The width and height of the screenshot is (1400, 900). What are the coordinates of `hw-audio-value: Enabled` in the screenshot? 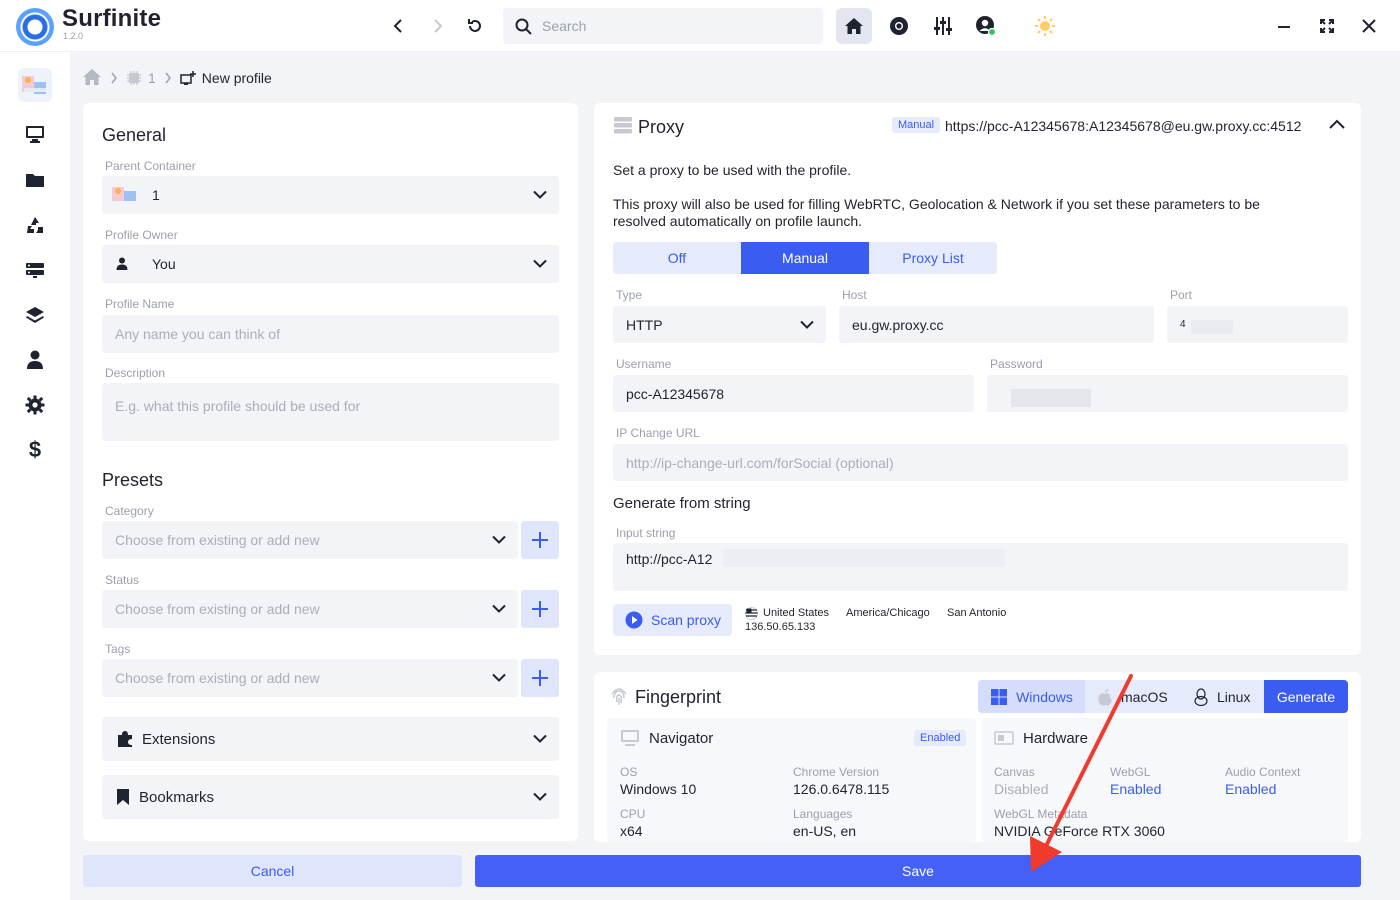 It's located at (1250, 789).